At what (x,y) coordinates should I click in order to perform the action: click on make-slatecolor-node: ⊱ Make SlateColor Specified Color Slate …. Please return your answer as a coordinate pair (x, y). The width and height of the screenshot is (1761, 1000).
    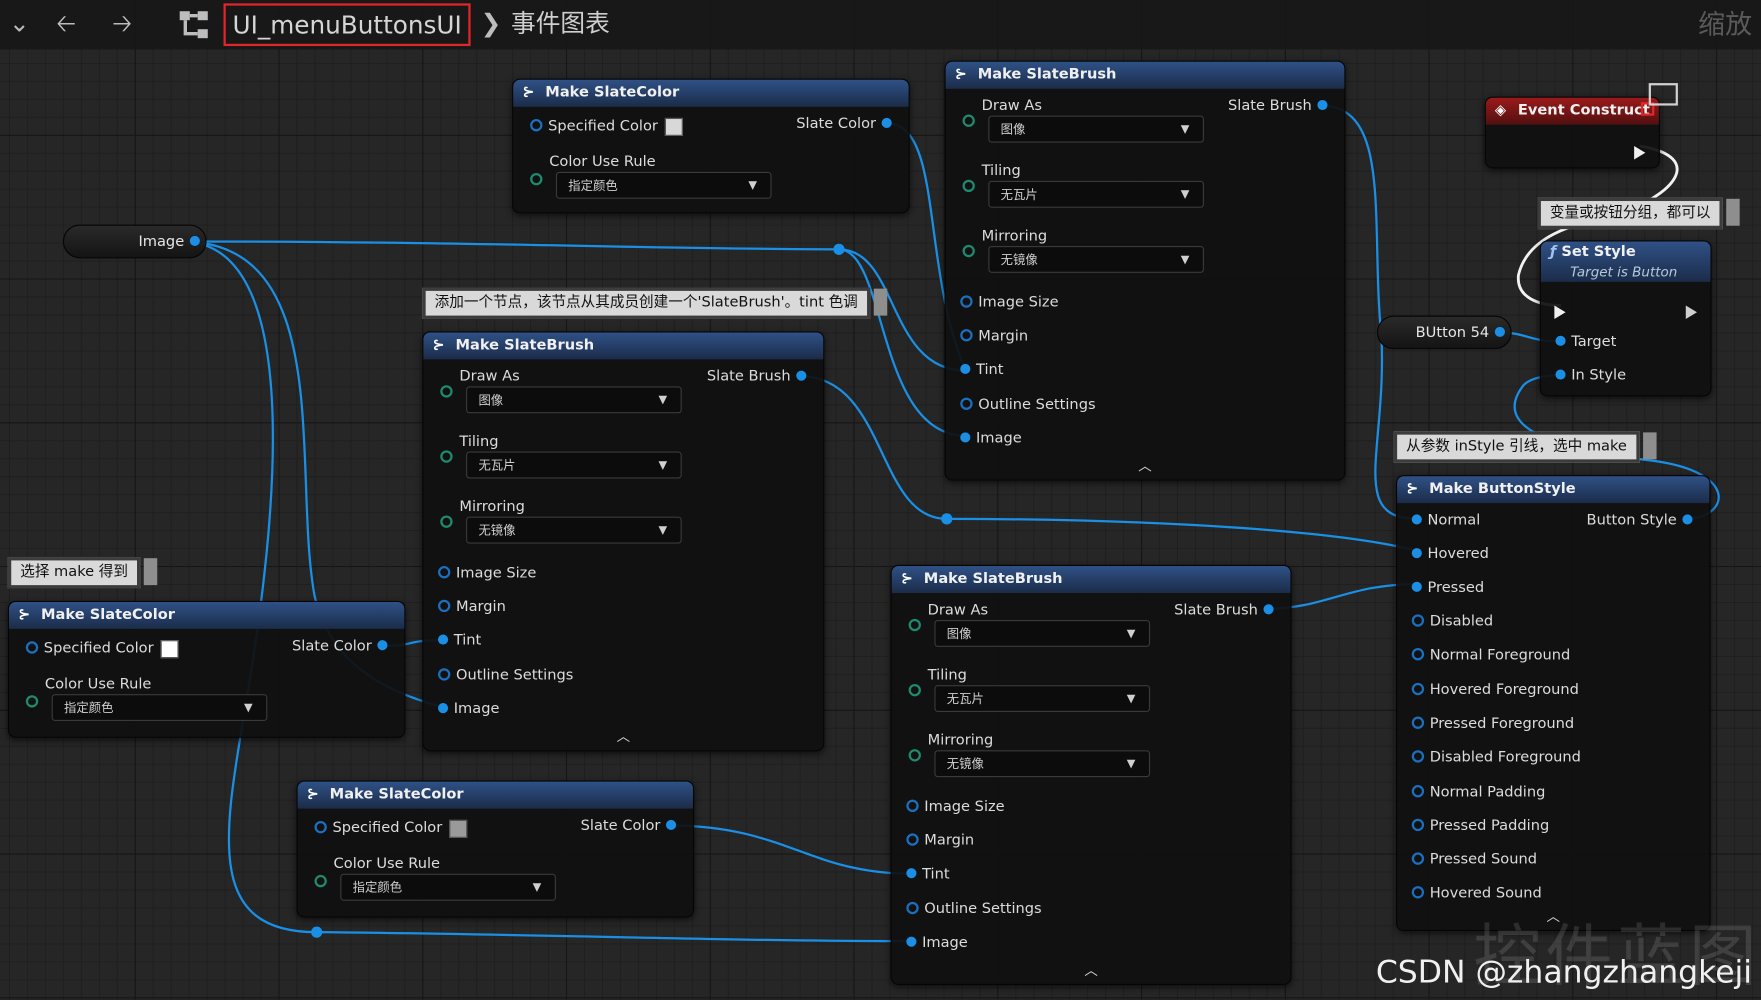
    Looking at the image, I should click on (495, 849).